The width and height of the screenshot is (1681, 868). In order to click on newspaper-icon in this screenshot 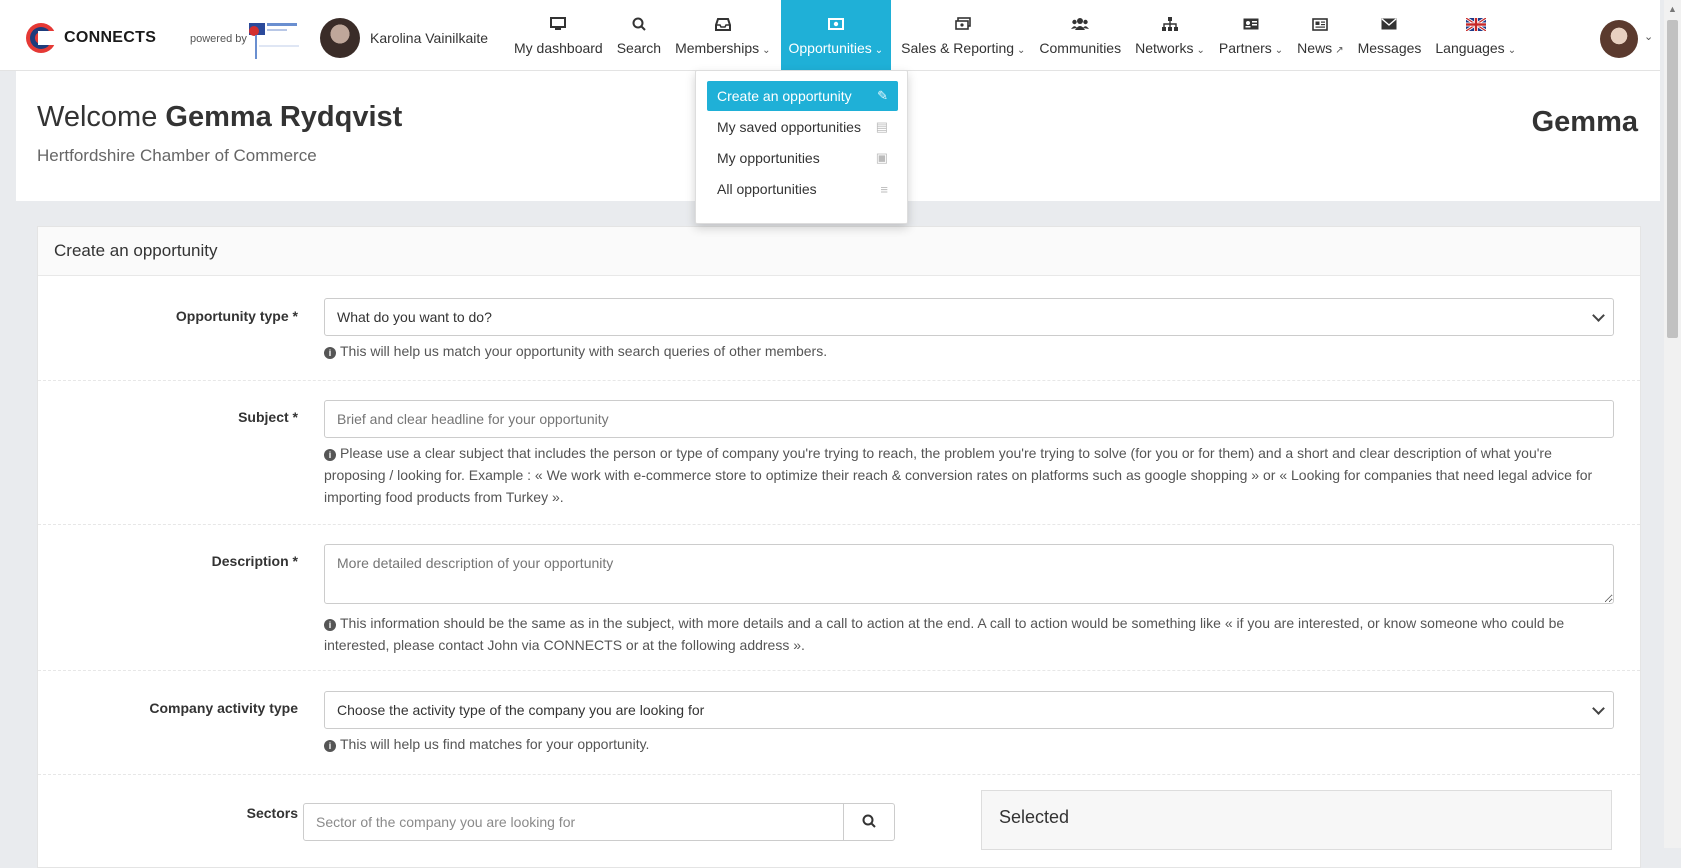, I will do `click(1320, 24)`.